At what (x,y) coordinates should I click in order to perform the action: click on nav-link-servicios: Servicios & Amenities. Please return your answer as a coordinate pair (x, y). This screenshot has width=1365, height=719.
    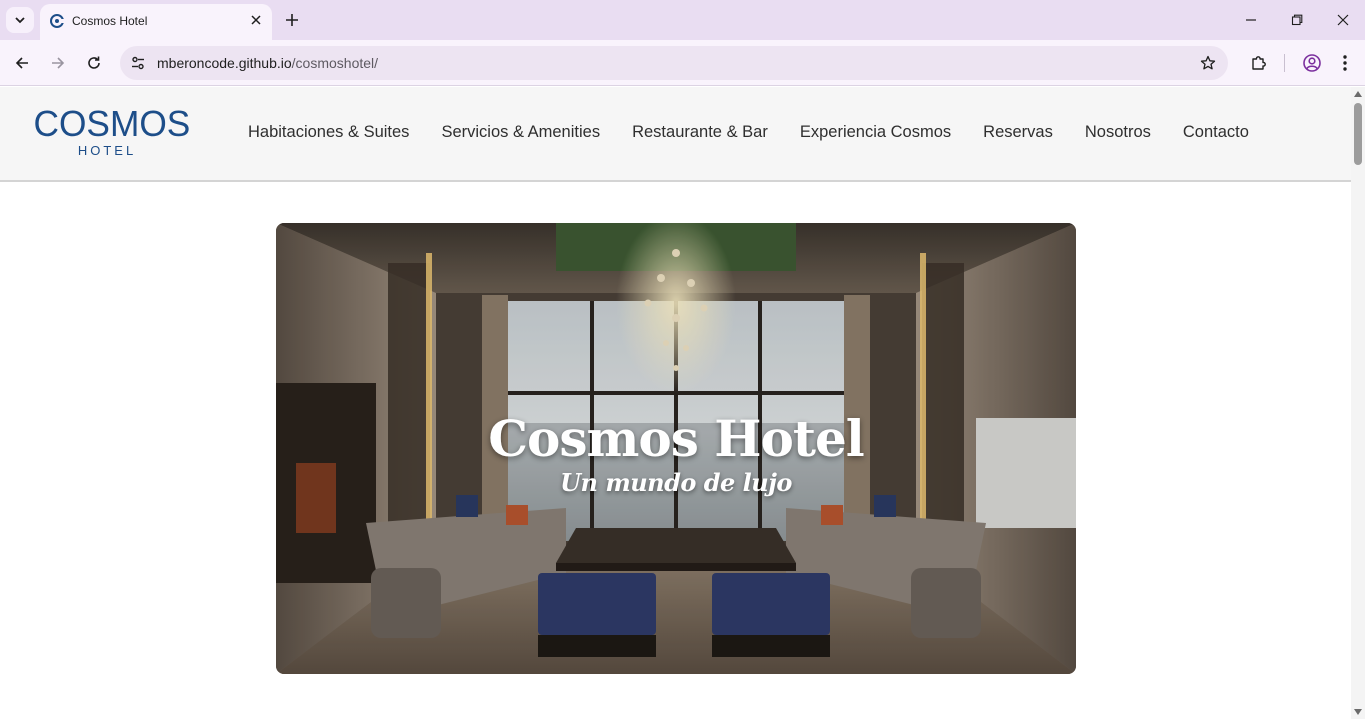
    Looking at the image, I should click on (520, 132).